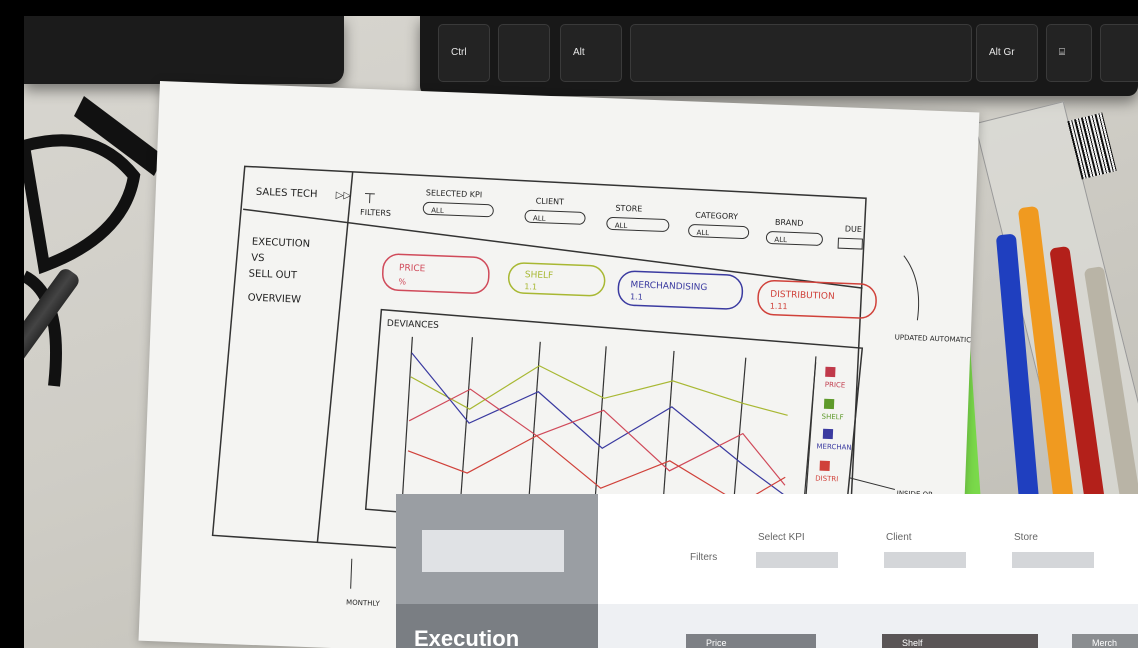 This screenshot has width=1138, height=648. Describe the element at coordinates (413, 325) in the screenshot. I see `sketch-chart-title: DEVIANCES` at that location.